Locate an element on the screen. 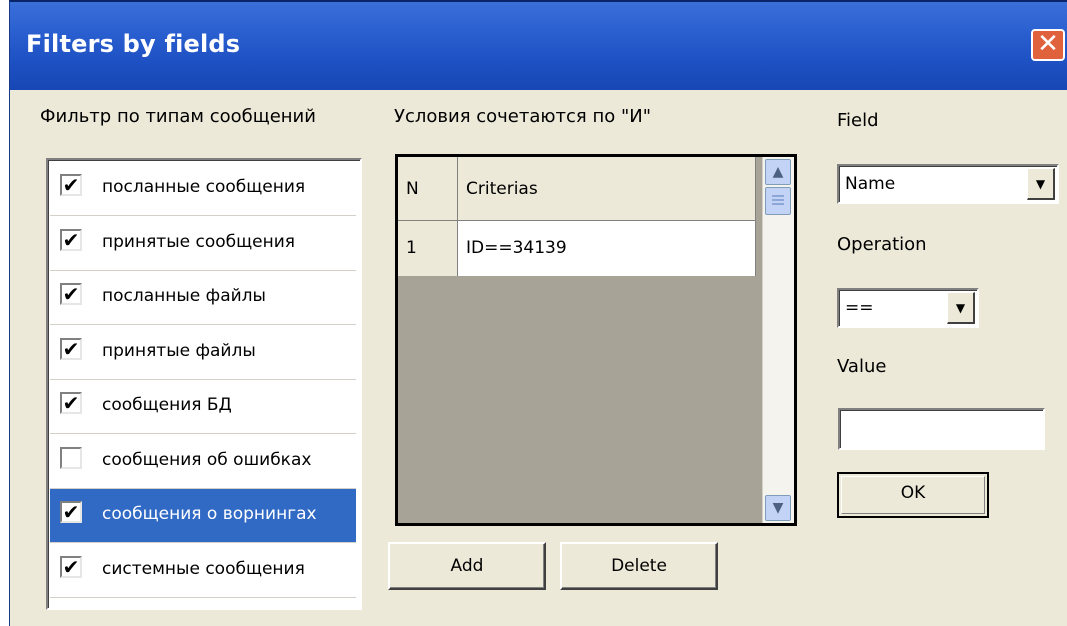  table-row: 1 ID==34139 is located at coordinates (577, 249).